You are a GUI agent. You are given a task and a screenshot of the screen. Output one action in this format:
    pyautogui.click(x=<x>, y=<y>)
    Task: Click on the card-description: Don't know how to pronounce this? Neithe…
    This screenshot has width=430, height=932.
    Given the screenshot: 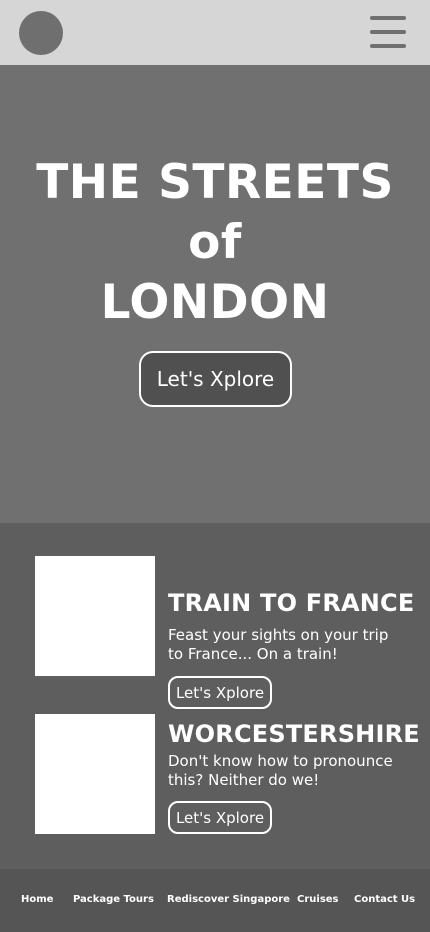 What is the action you would take?
    pyautogui.click(x=280, y=770)
    